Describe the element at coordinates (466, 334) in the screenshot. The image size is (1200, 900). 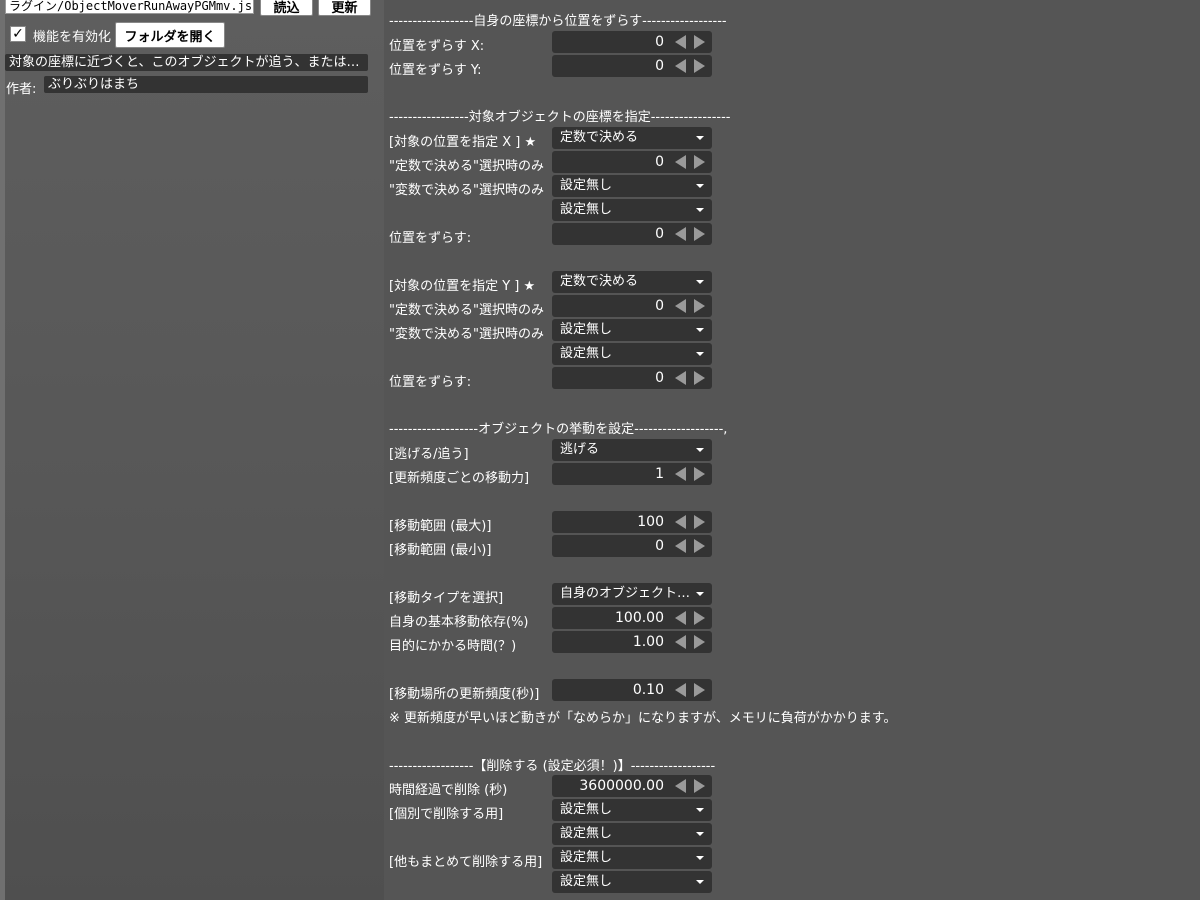
I see `target-y-var-label: "変数で決める"選択時のみ` at that location.